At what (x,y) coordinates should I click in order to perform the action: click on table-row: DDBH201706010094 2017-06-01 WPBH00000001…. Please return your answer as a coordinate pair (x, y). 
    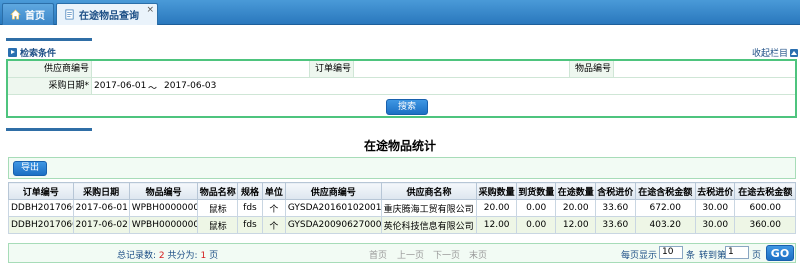
    Looking at the image, I should click on (402, 208).